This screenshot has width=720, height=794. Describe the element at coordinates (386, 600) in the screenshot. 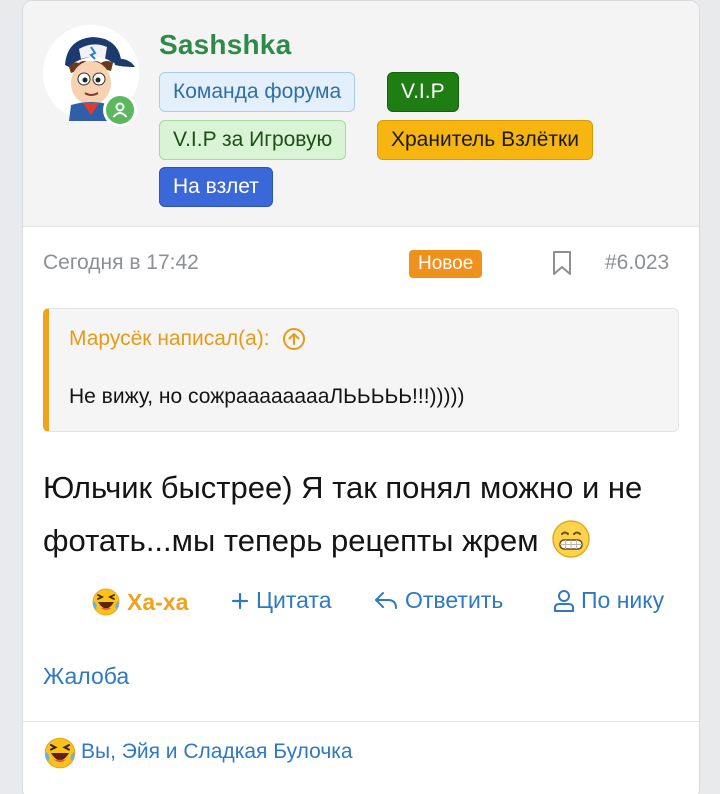

I see `reply-icon` at that location.